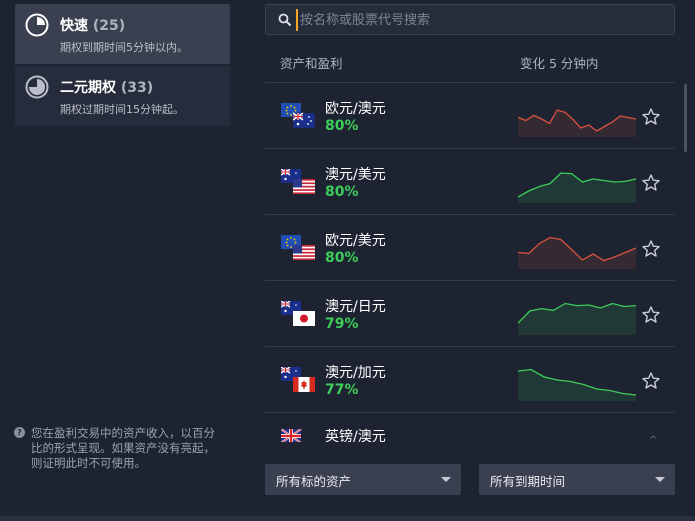 The image size is (695, 521). Describe the element at coordinates (347, 518) in the screenshot. I see `bottom-timeline-strip` at that location.